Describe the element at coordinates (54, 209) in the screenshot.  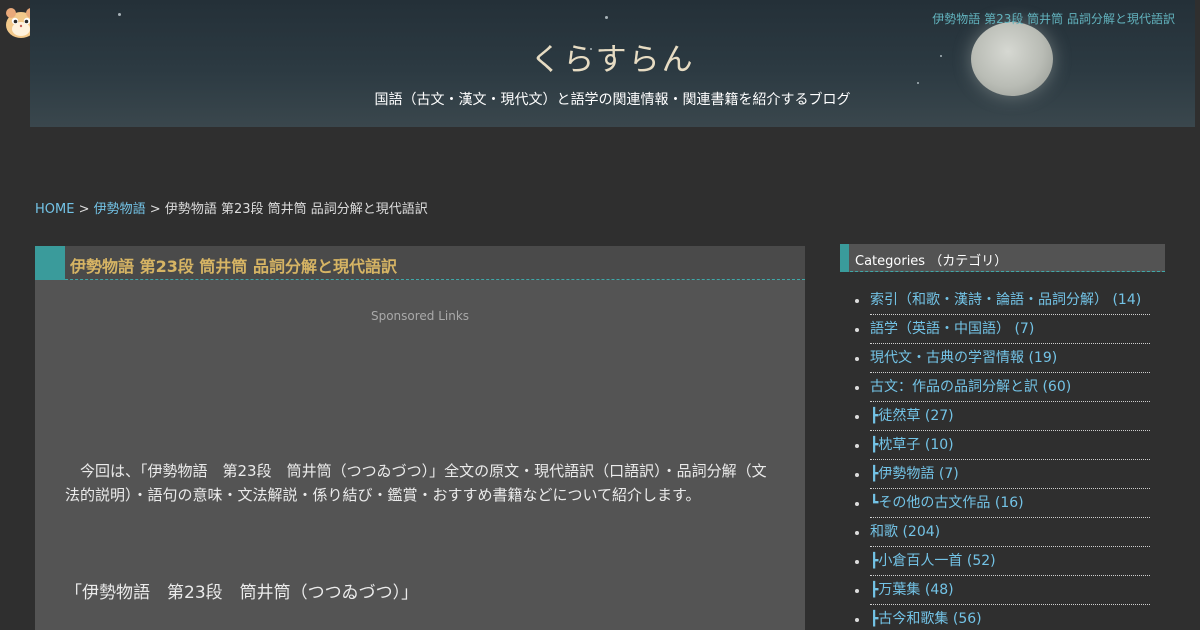
I see `breadcrumb-home-link: HOME` at that location.